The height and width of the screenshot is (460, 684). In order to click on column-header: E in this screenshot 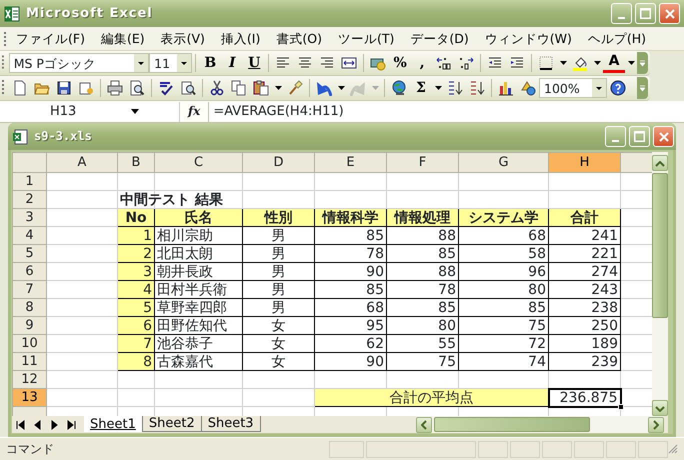, I will do `click(350, 162)`.